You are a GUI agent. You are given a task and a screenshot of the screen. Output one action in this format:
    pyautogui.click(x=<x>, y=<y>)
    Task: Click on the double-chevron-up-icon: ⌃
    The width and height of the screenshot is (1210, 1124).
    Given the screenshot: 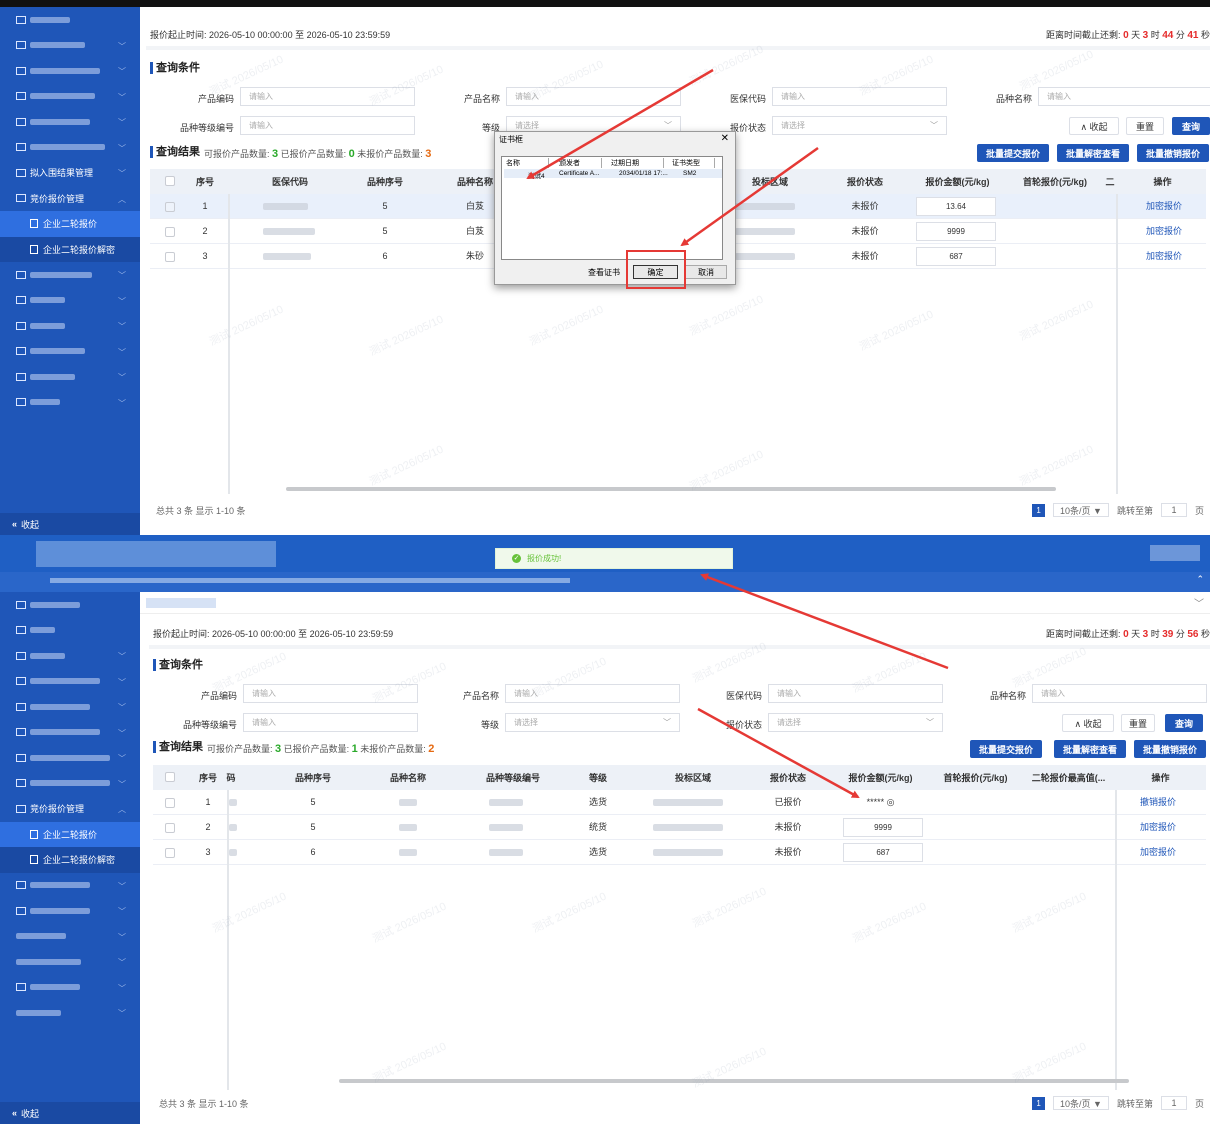 What is the action you would take?
    pyautogui.click(x=1200, y=579)
    